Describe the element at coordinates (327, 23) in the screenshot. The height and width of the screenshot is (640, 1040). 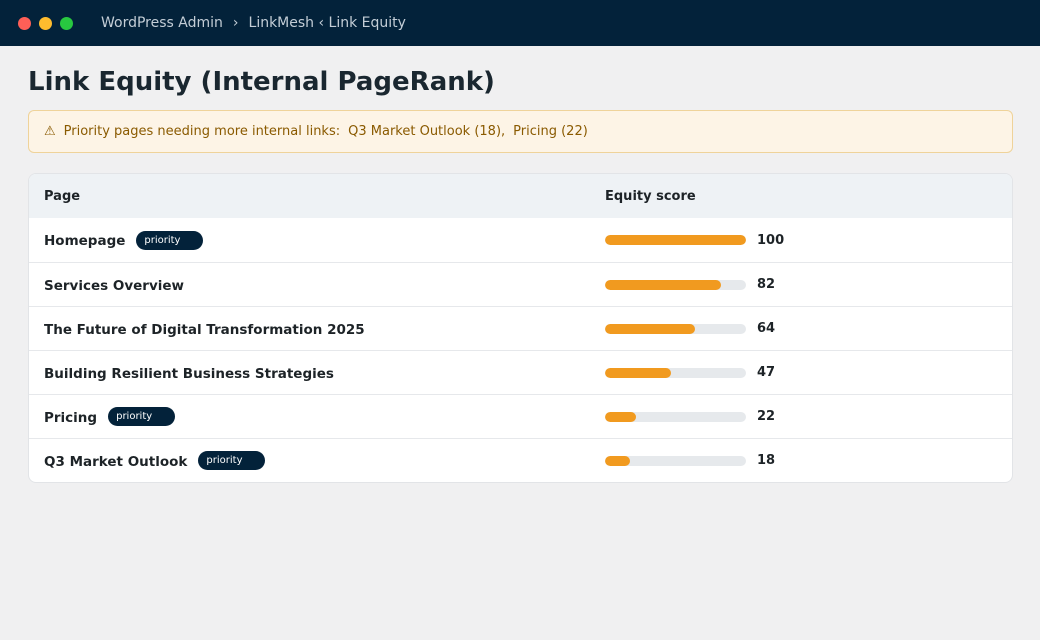
I see `breadcrumb-item-link-equity: LinkMesh ‹ Link Equity` at that location.